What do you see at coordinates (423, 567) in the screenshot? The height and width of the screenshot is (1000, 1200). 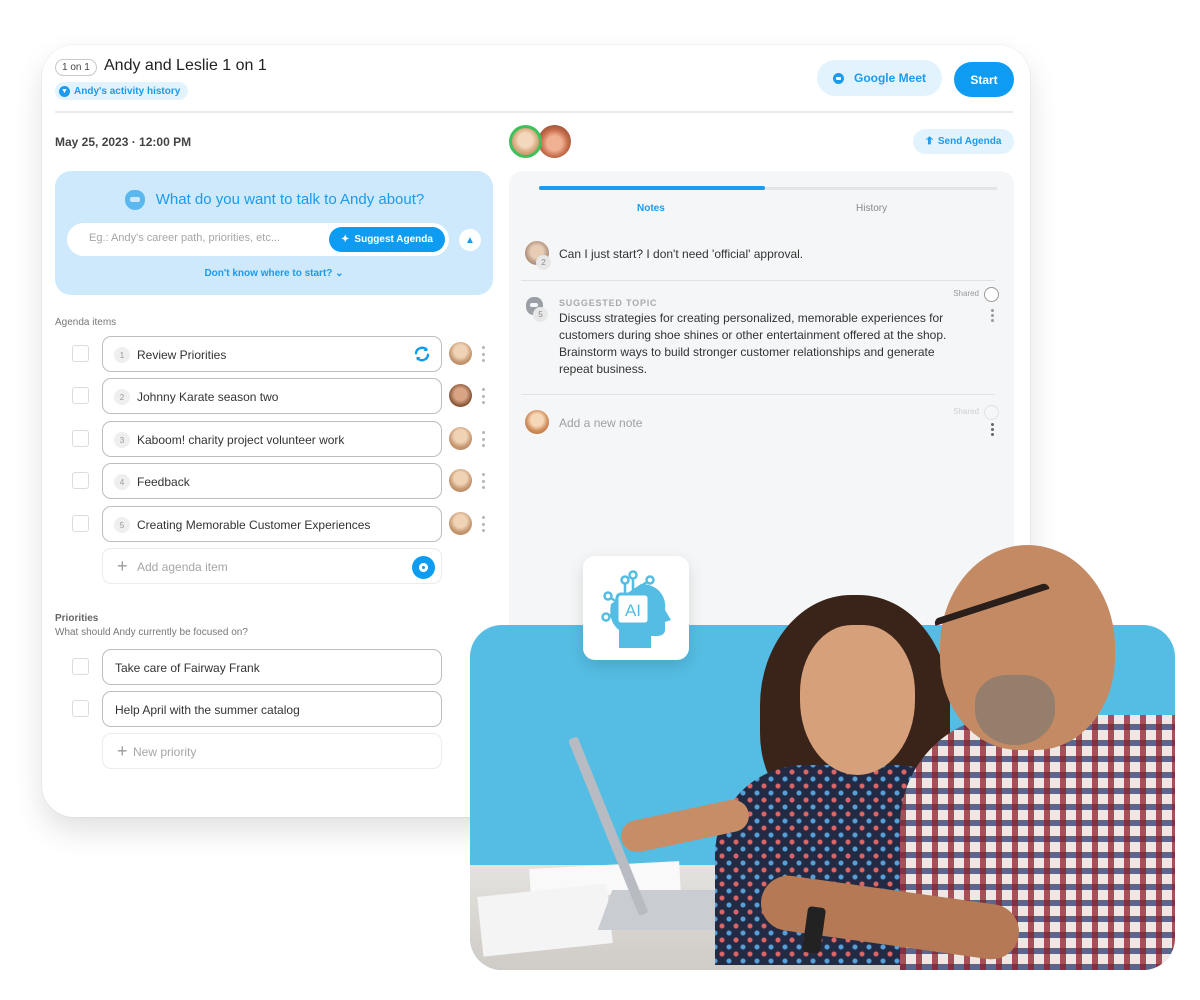 I see `ai-suggest-icon` at bounding box center [423, 567].